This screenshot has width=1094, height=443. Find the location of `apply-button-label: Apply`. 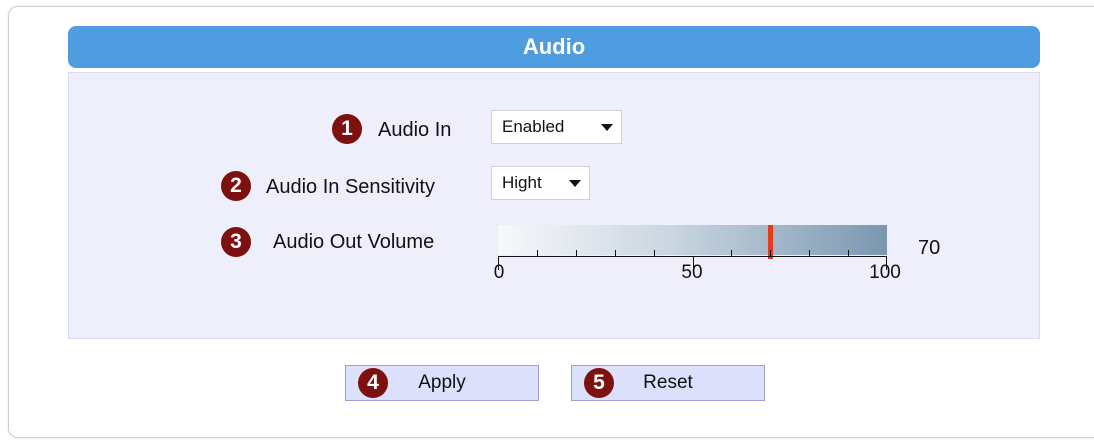

apply-button-label: Apply is located at coordinates (442, 382).